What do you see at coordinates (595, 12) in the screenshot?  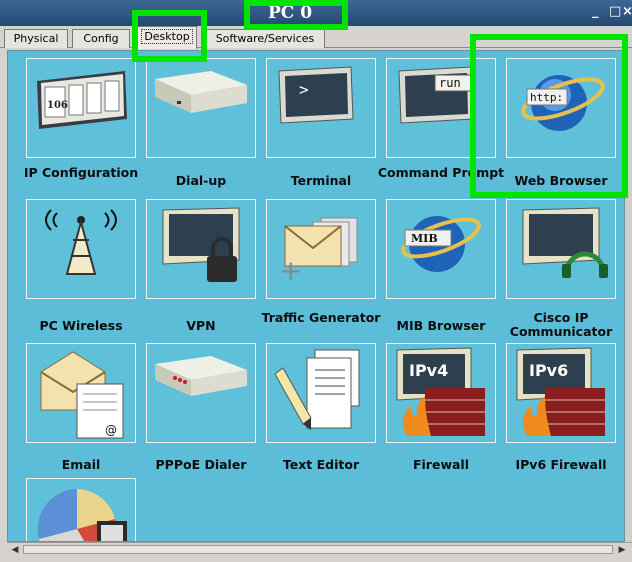 I see `minimize-button: _` at bounding box center [595, 12].